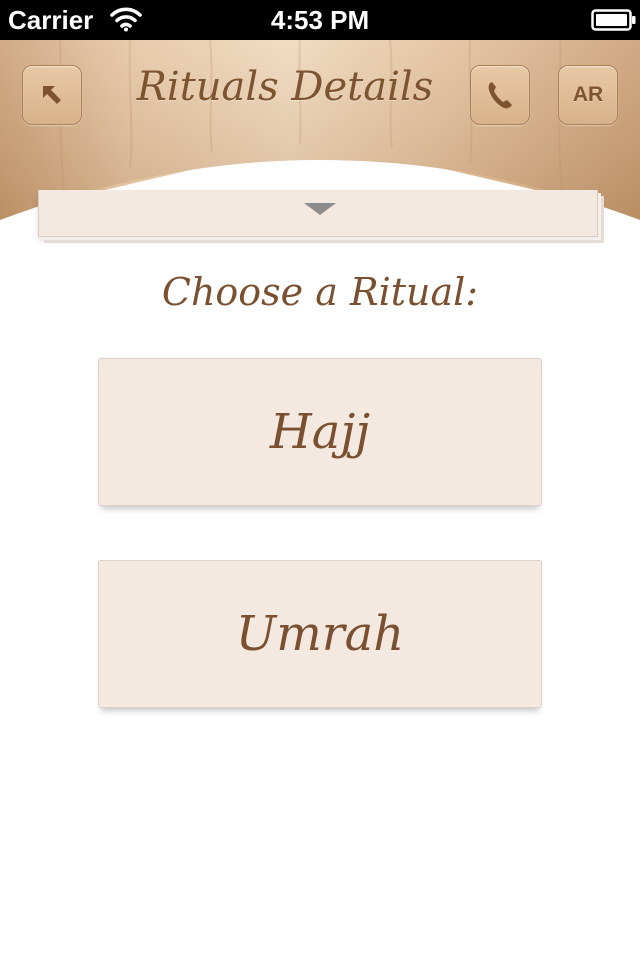  Describe the element at coordinates (320, 292) in the screenshot. I see `choose-ritual-heading: Choose a Ritual:` at that location.